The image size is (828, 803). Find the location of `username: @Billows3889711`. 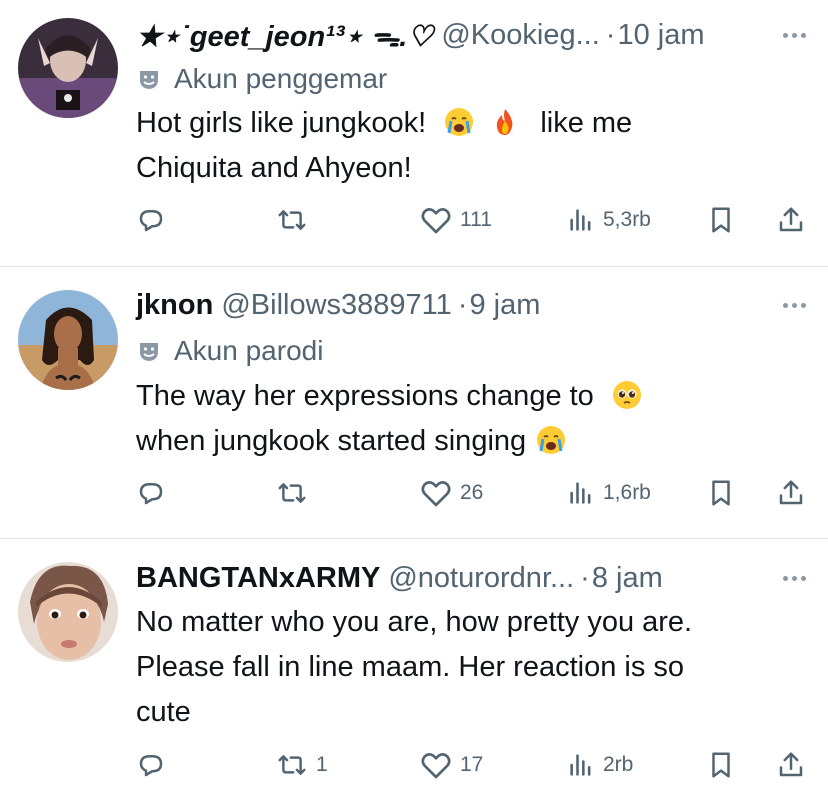

username: @Billows3889711 is located at coordinates (336, 305).